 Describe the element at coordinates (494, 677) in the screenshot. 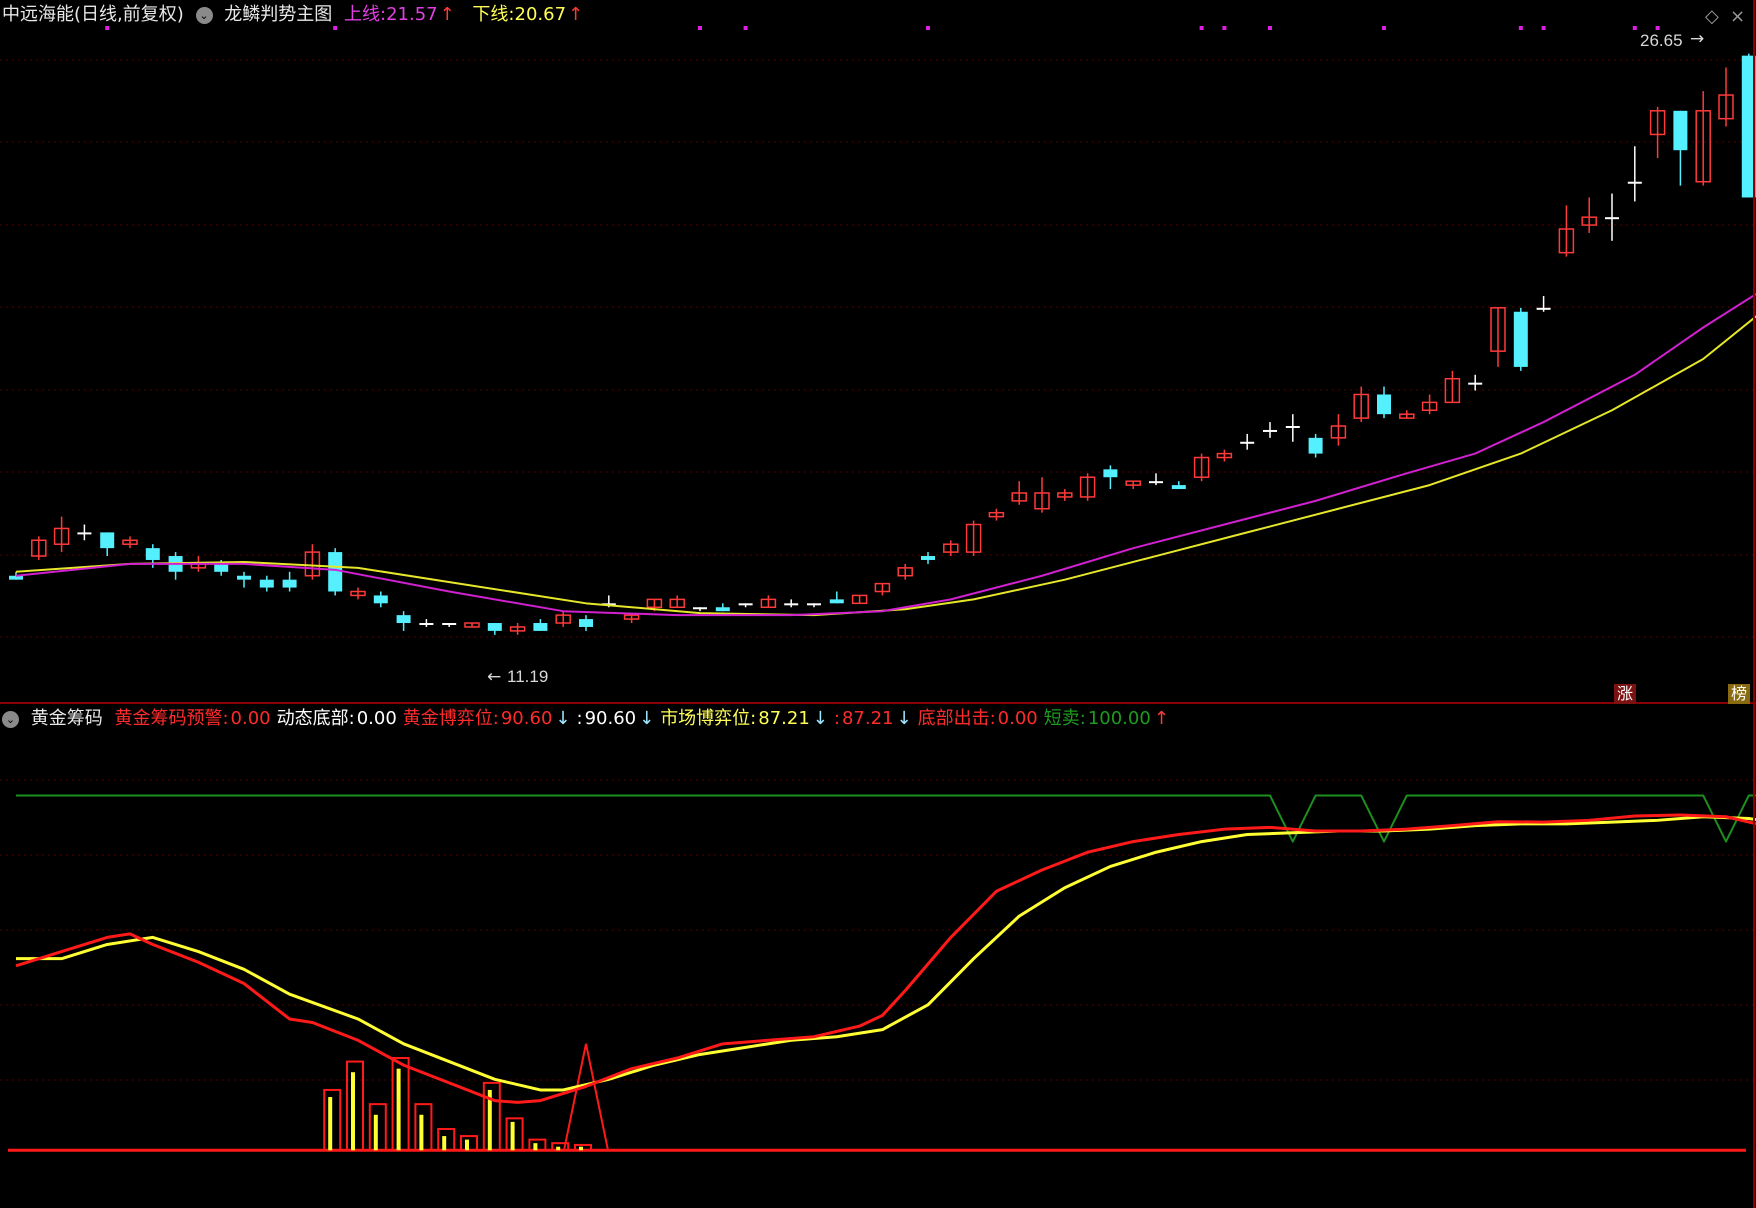

I see `low-arrow-icon: ←` at that location.